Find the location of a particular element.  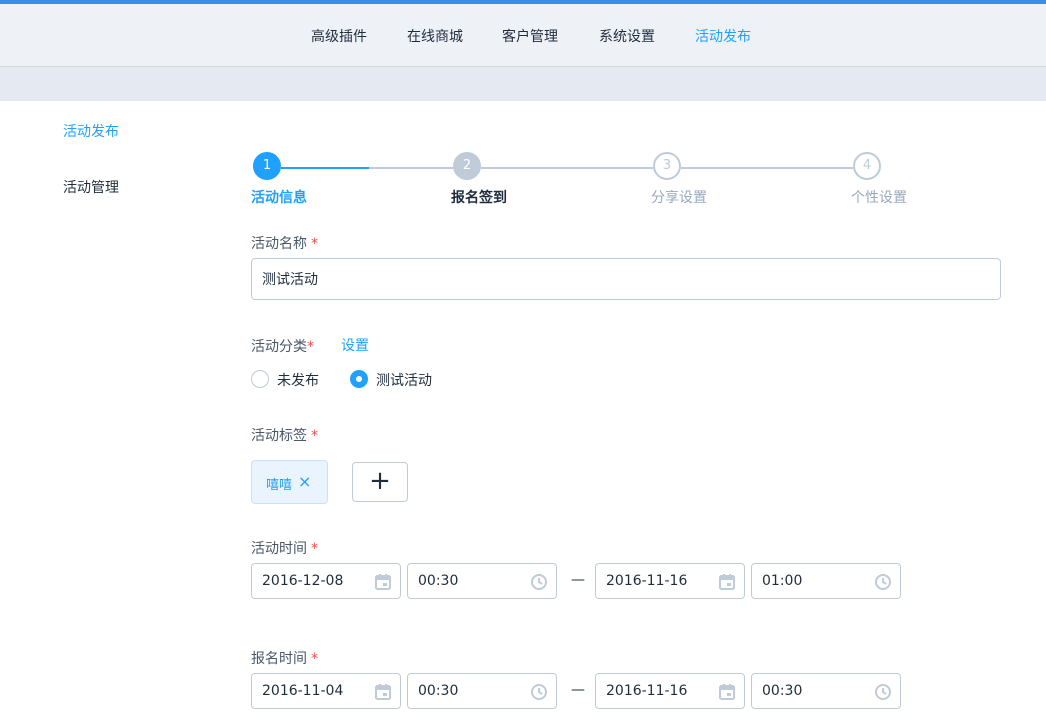

close-icon: × is located at coordinates (304, 481).